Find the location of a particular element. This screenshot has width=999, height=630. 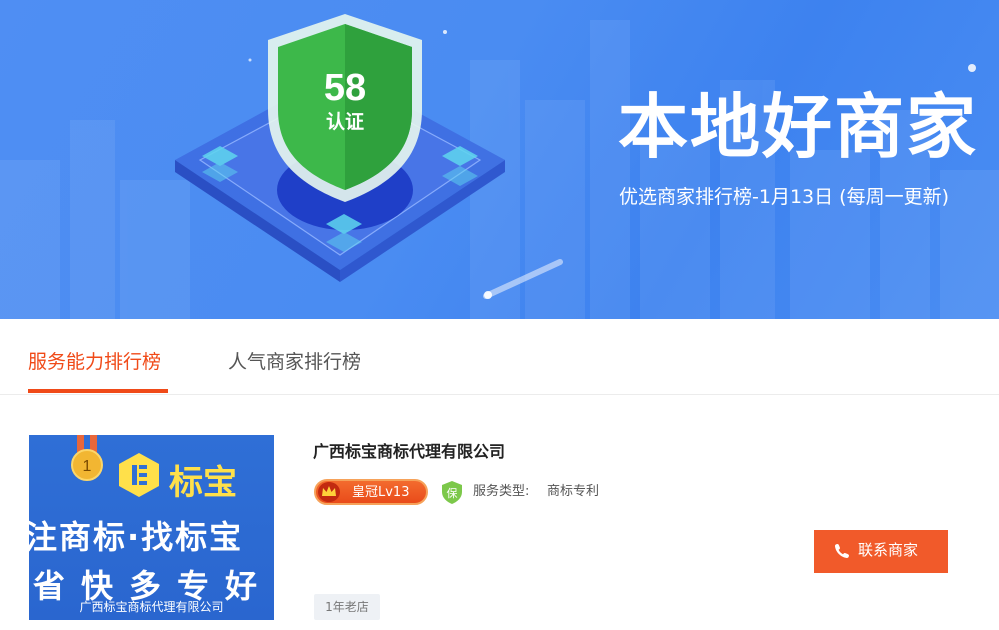

brand-logo-icon is located at coordinates (139, 475).